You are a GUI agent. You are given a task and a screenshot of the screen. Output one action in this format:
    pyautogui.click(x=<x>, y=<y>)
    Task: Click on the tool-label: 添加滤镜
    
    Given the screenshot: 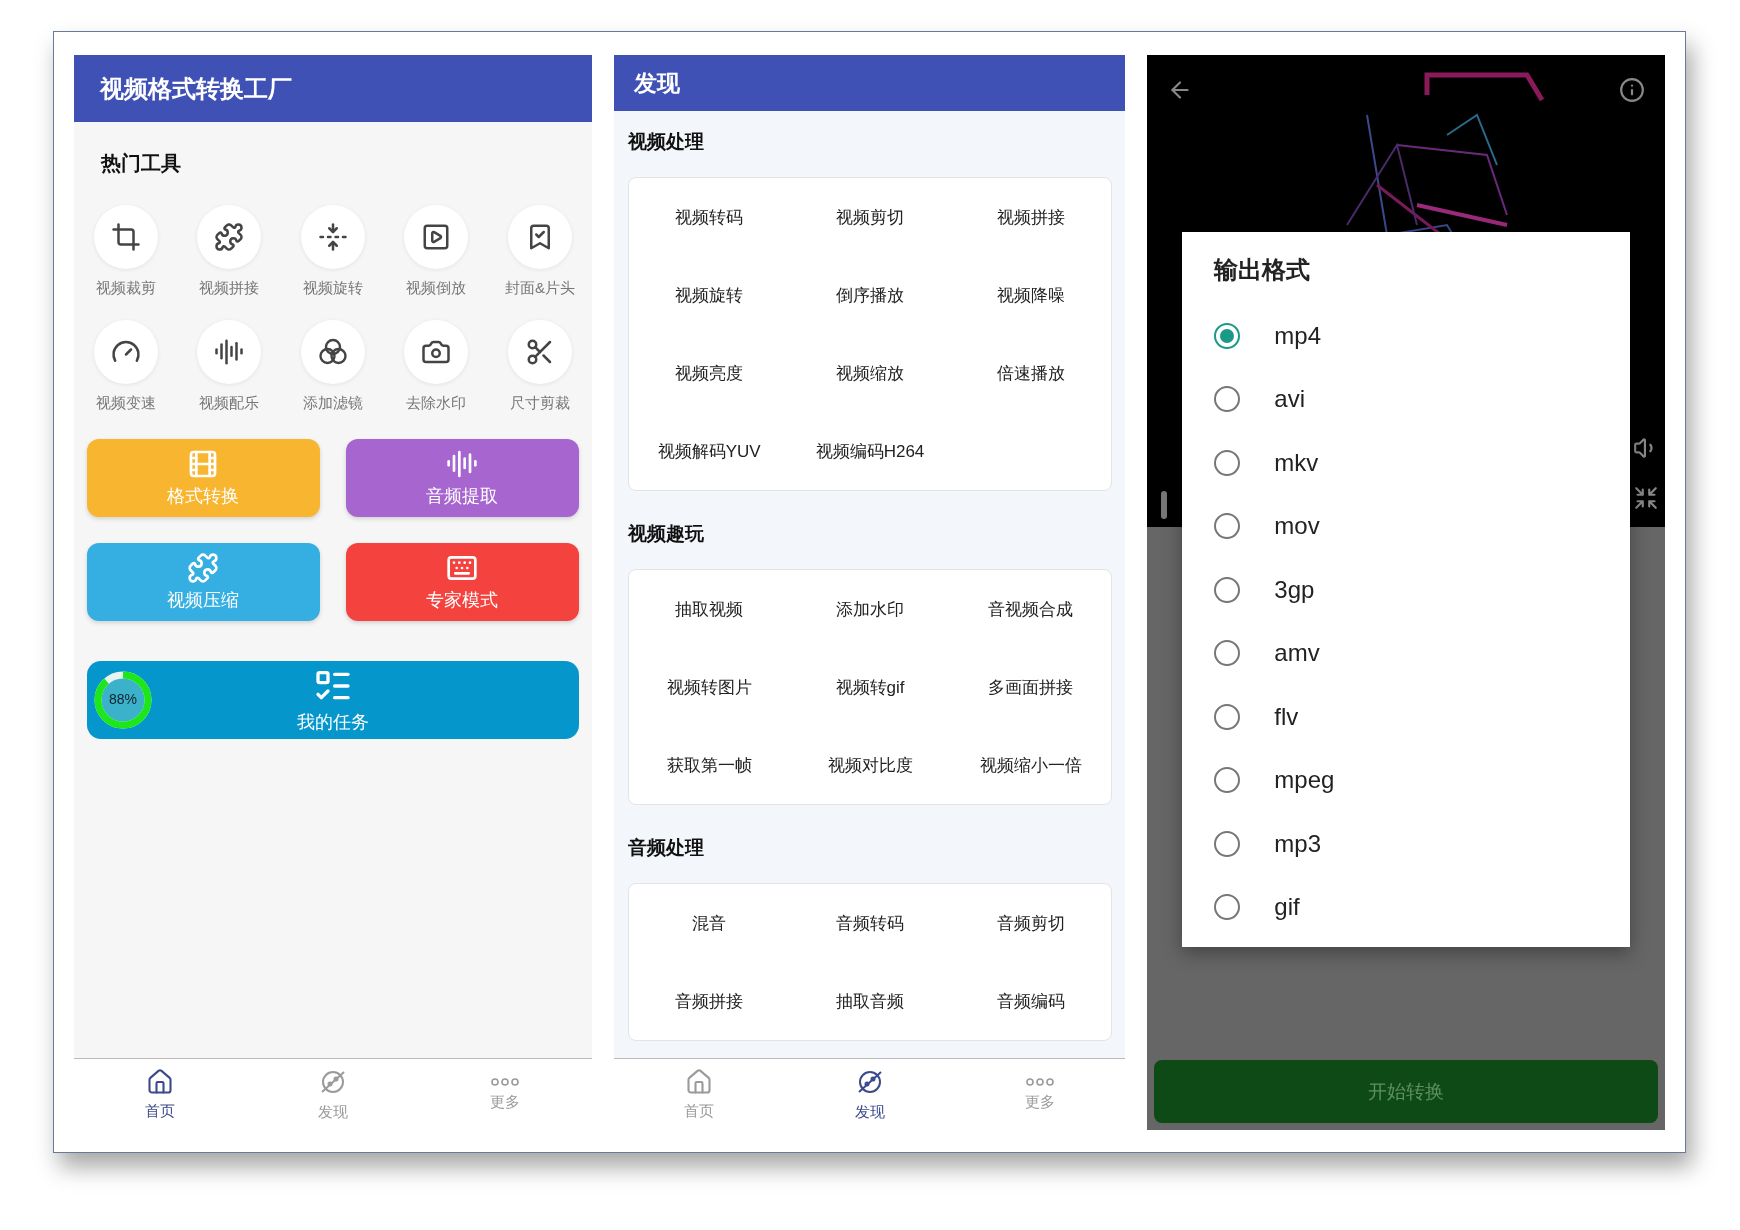 What is the action you would take?
    pyautogui.click(x=332, y=403)
    